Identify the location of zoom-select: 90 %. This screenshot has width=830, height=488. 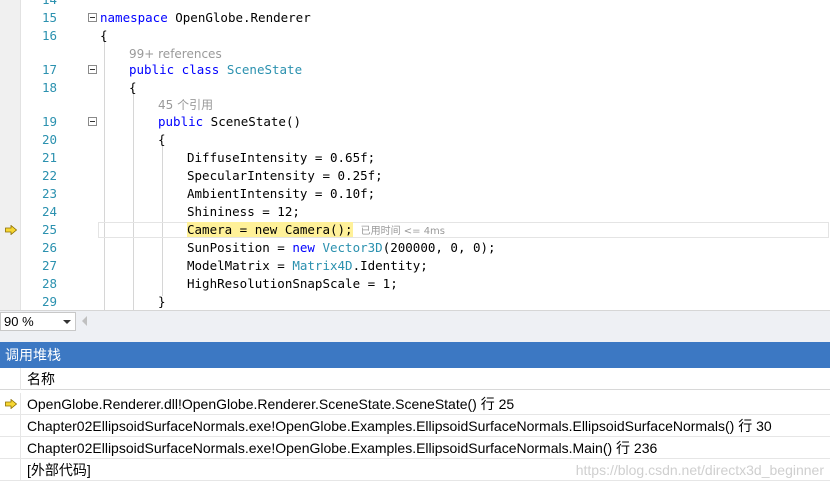
(38, 321).